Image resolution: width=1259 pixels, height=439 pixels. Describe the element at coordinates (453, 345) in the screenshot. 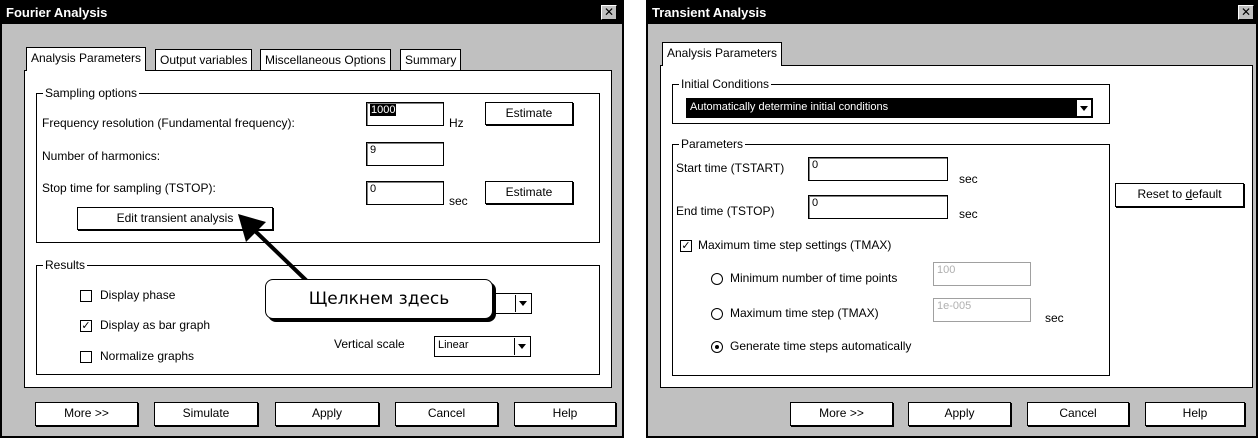

I see `vertical-scale-value: Linear` at that location.